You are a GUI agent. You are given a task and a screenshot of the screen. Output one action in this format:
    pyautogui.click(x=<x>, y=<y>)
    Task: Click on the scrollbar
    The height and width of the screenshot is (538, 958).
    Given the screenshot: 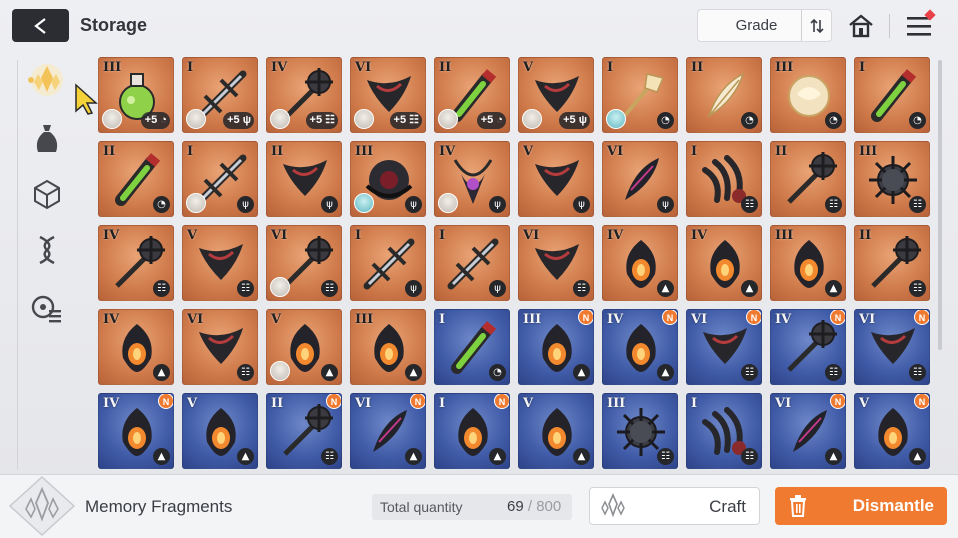 What is the action you would take?
    pyautogui.click(x=940, y=205)
    